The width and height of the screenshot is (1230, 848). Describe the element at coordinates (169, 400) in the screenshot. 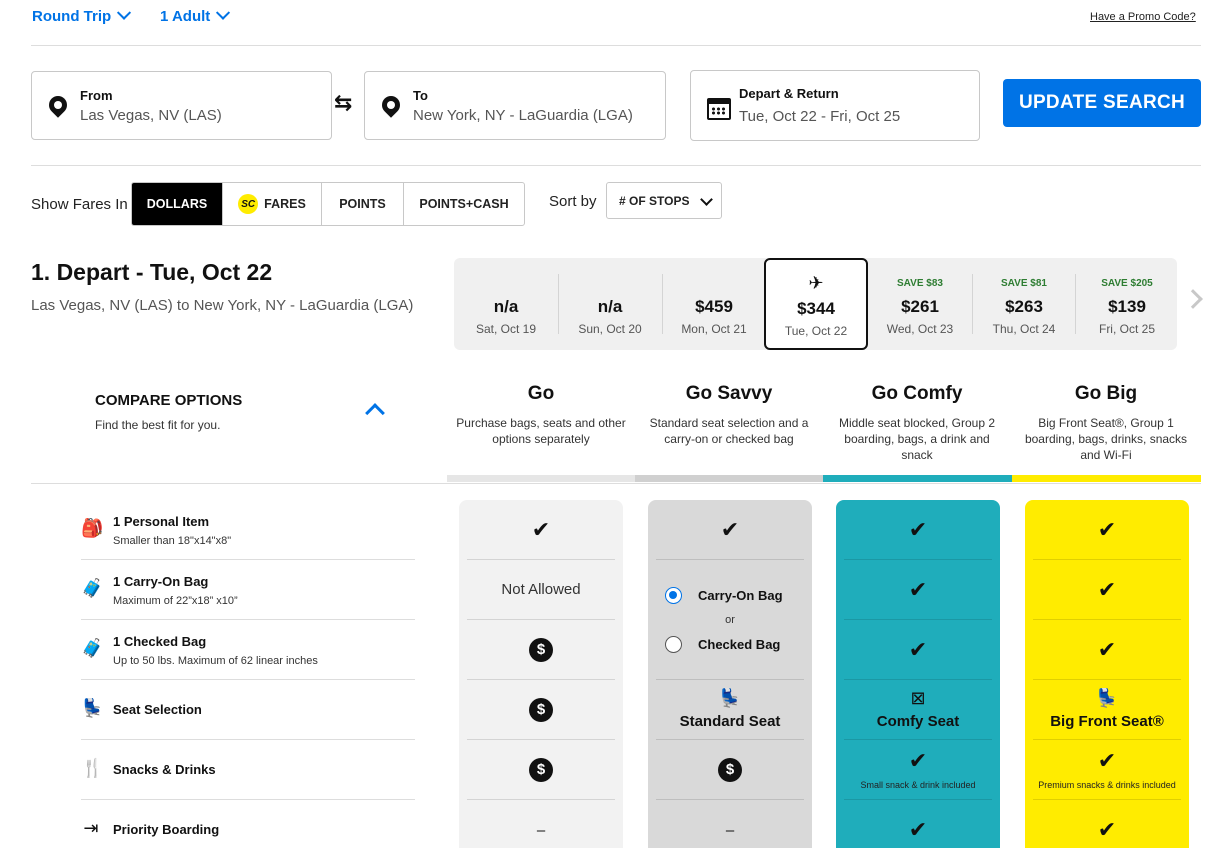

I see `compare-options-title: COMPARE OPTIONS` at that location.